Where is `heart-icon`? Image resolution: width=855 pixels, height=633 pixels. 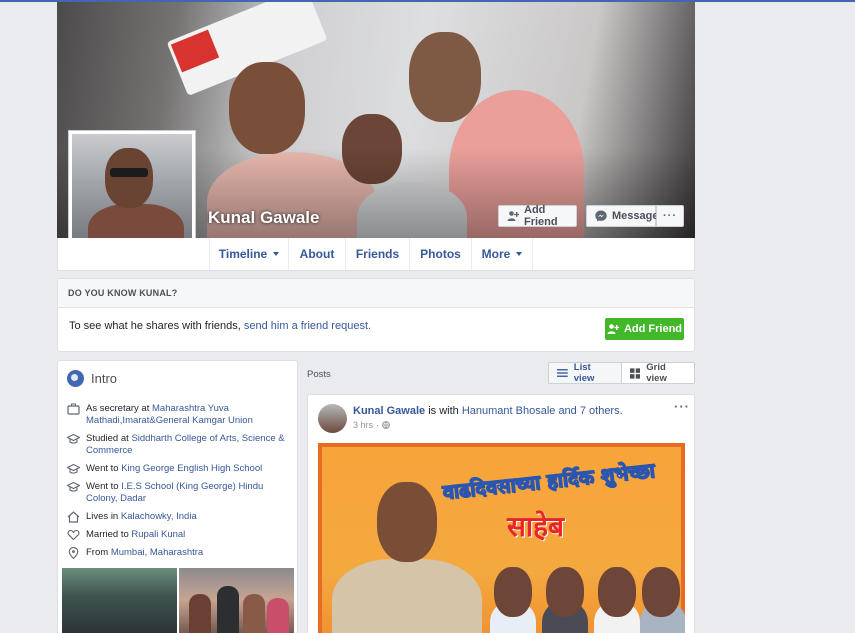
heart-icon is located at coordinates (73, 535).